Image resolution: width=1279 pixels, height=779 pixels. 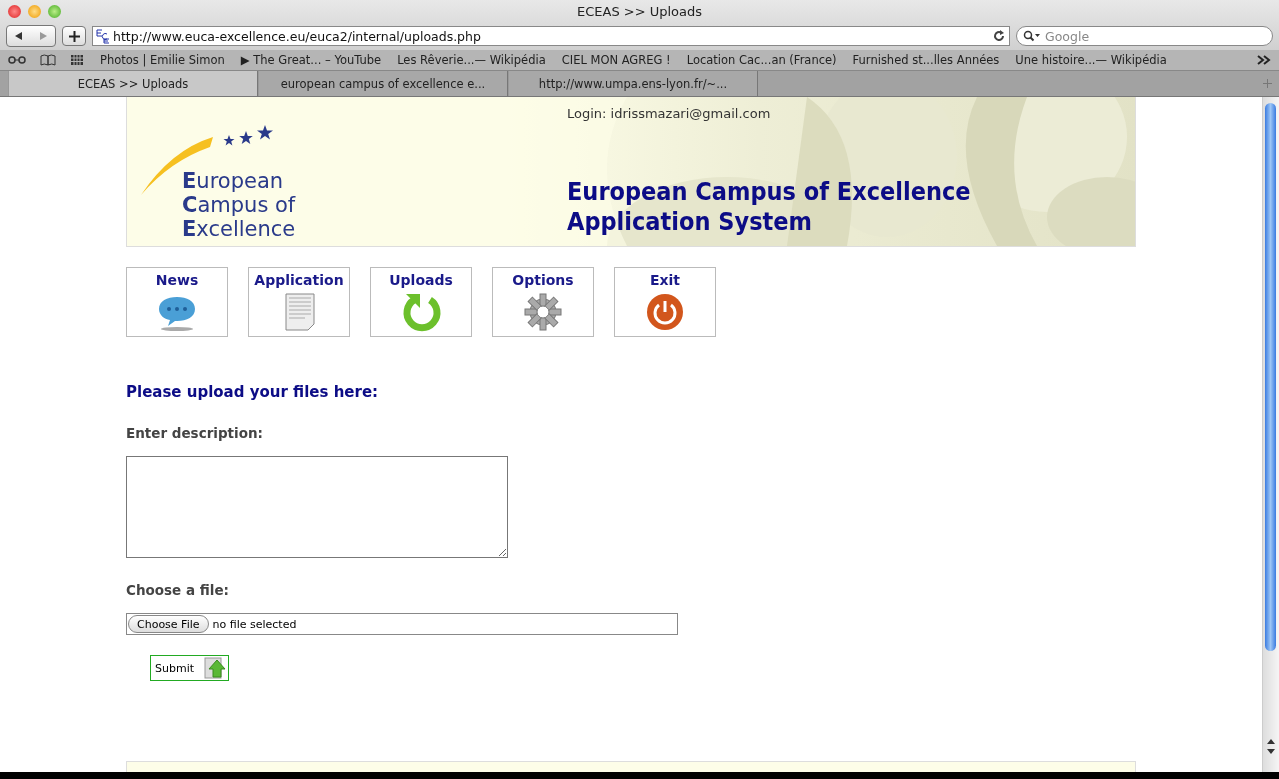 What do you see at coordinates (761, 60) in the screenshot?
I see `bookmark-link: Location Cac...an (France)` at bounding box center [761, 60].